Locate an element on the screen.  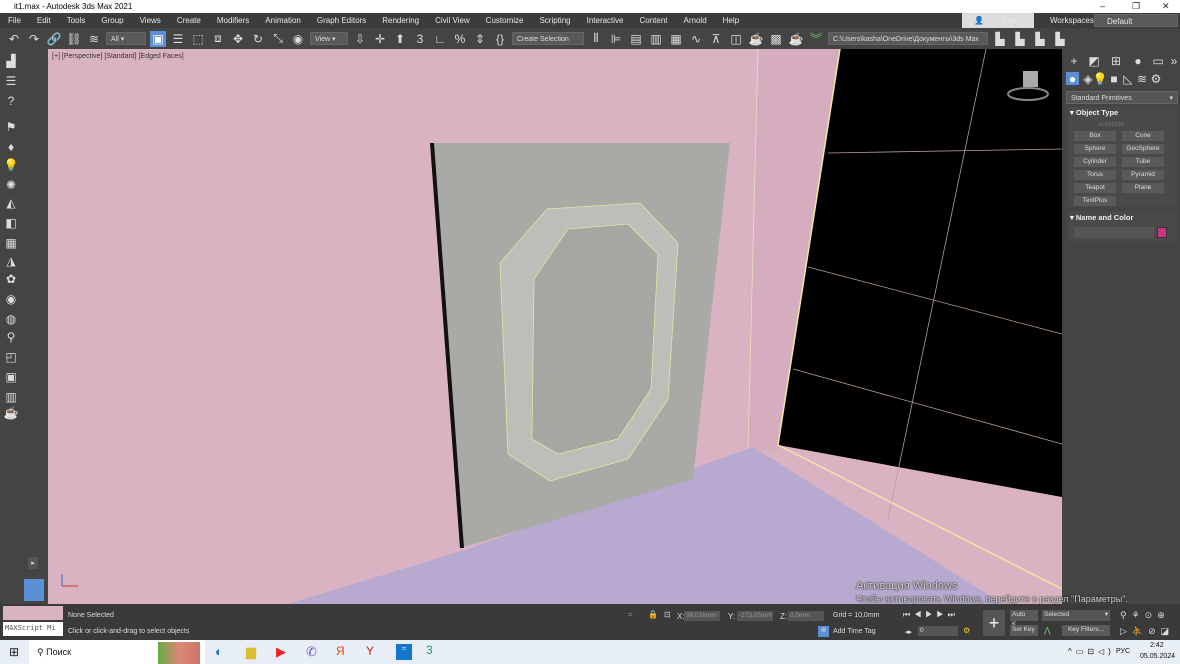
pyramid-button: Pyramid is located at coordinates (1143, 175).